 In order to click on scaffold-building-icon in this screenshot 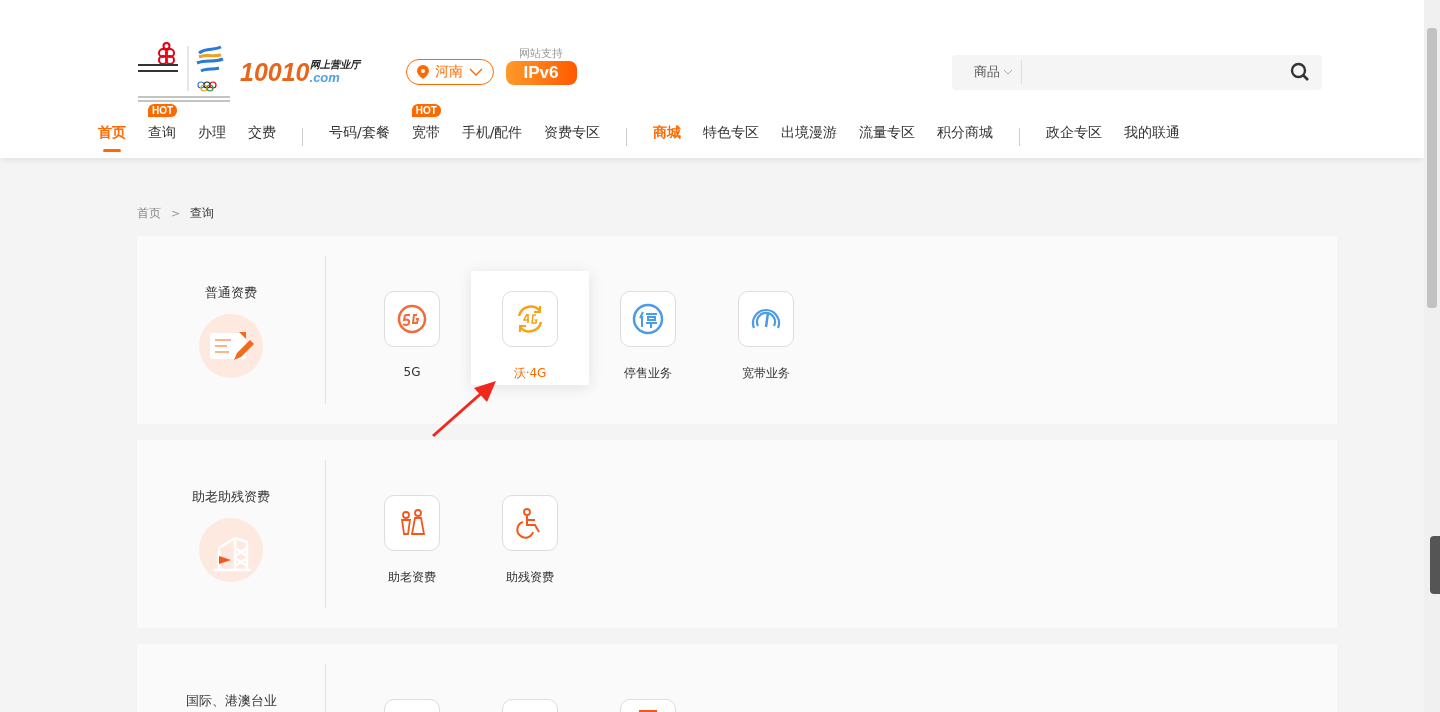, I will do `click(231, 550)`.